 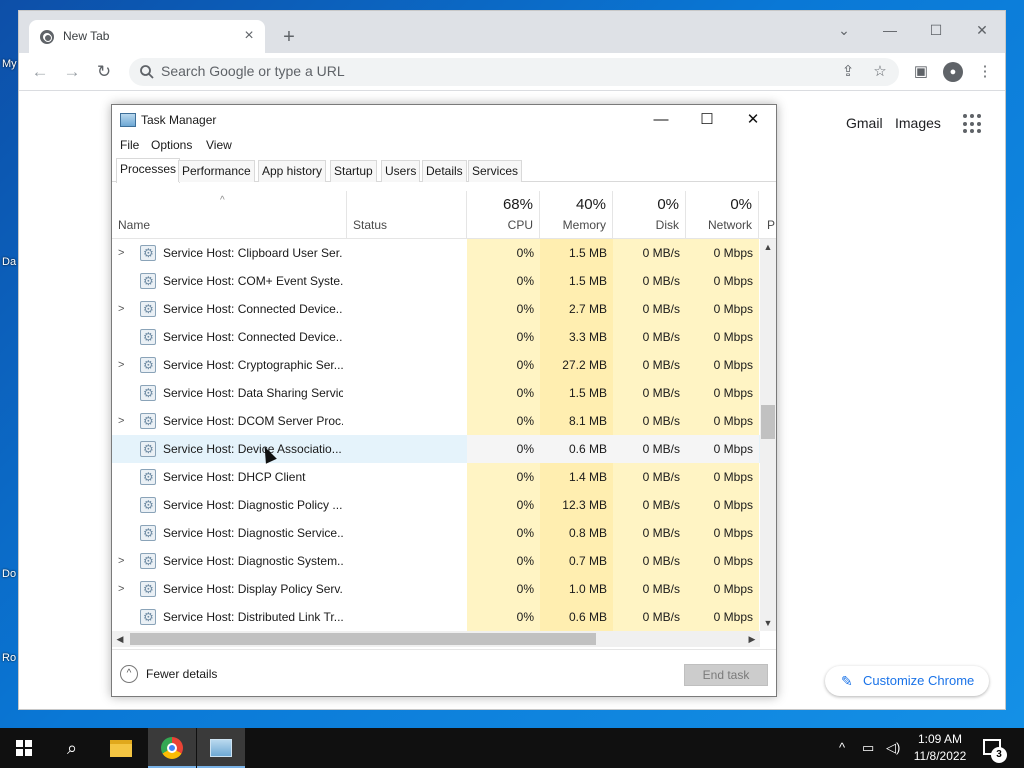 I want to click on column-name: ^ Name, so click(x=229, y=215).